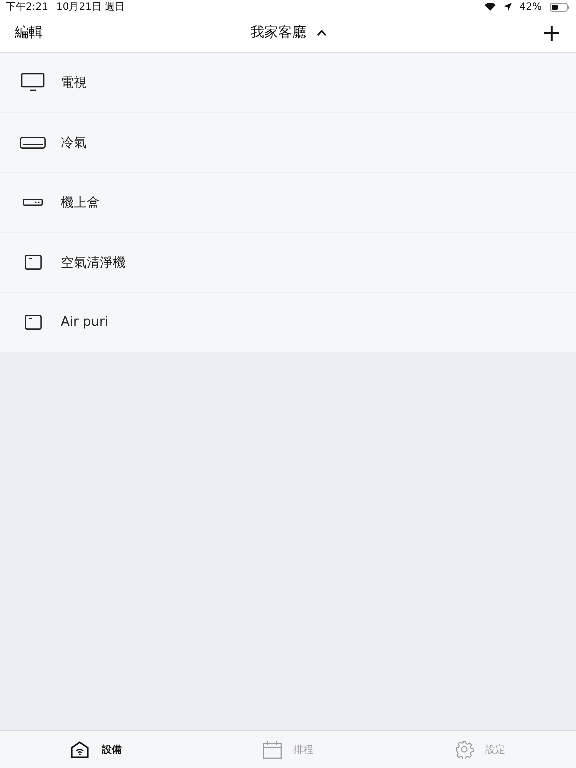 The image size is (576, 768). I want to click on device-row: 冷氣, so click(288, 143).